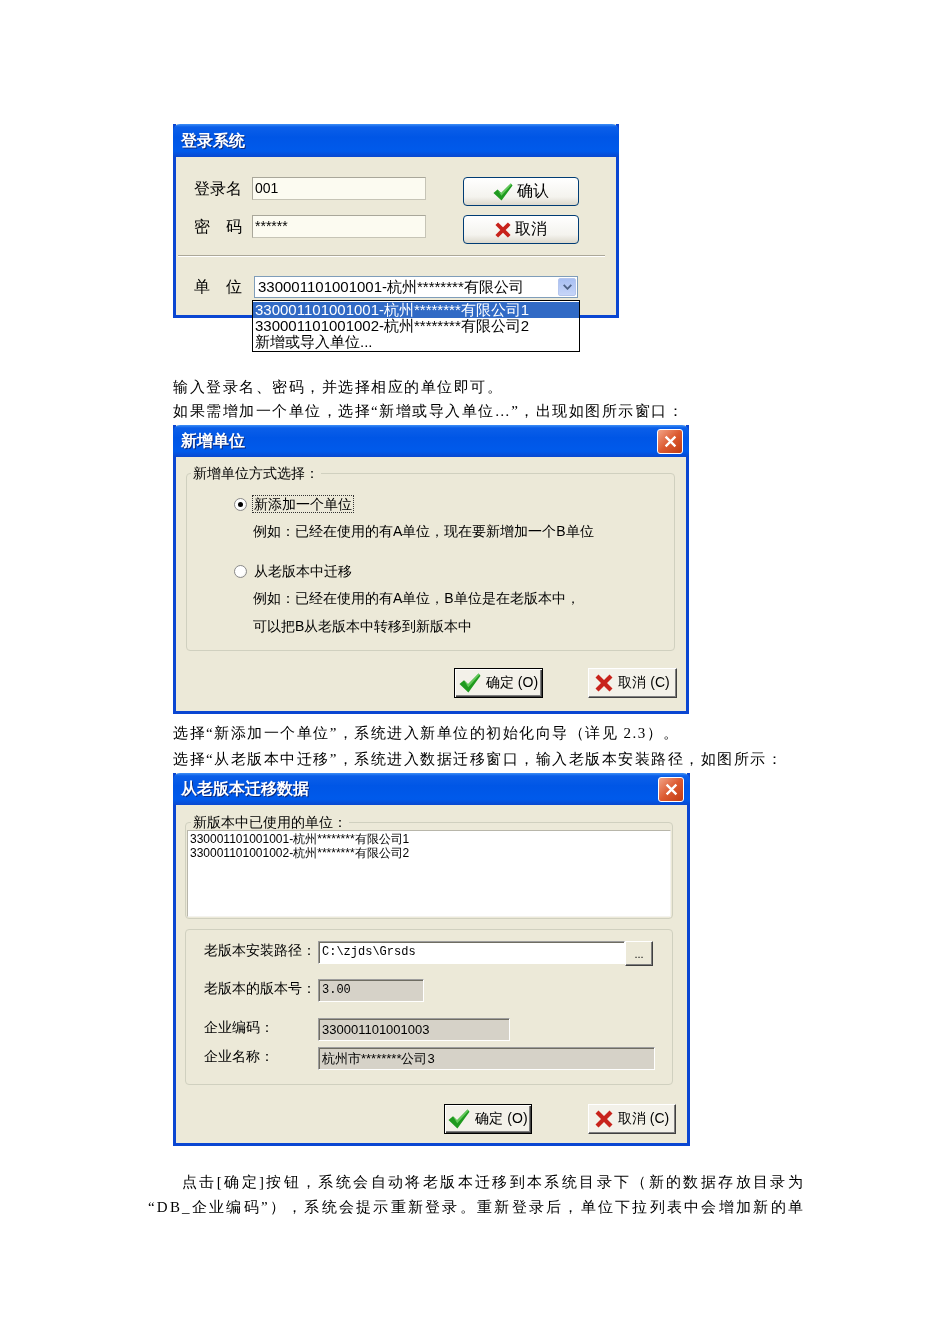 The height and width of the screenshot is (1344, 950). I want to click on field-label: 密 码, so click(218, 226).